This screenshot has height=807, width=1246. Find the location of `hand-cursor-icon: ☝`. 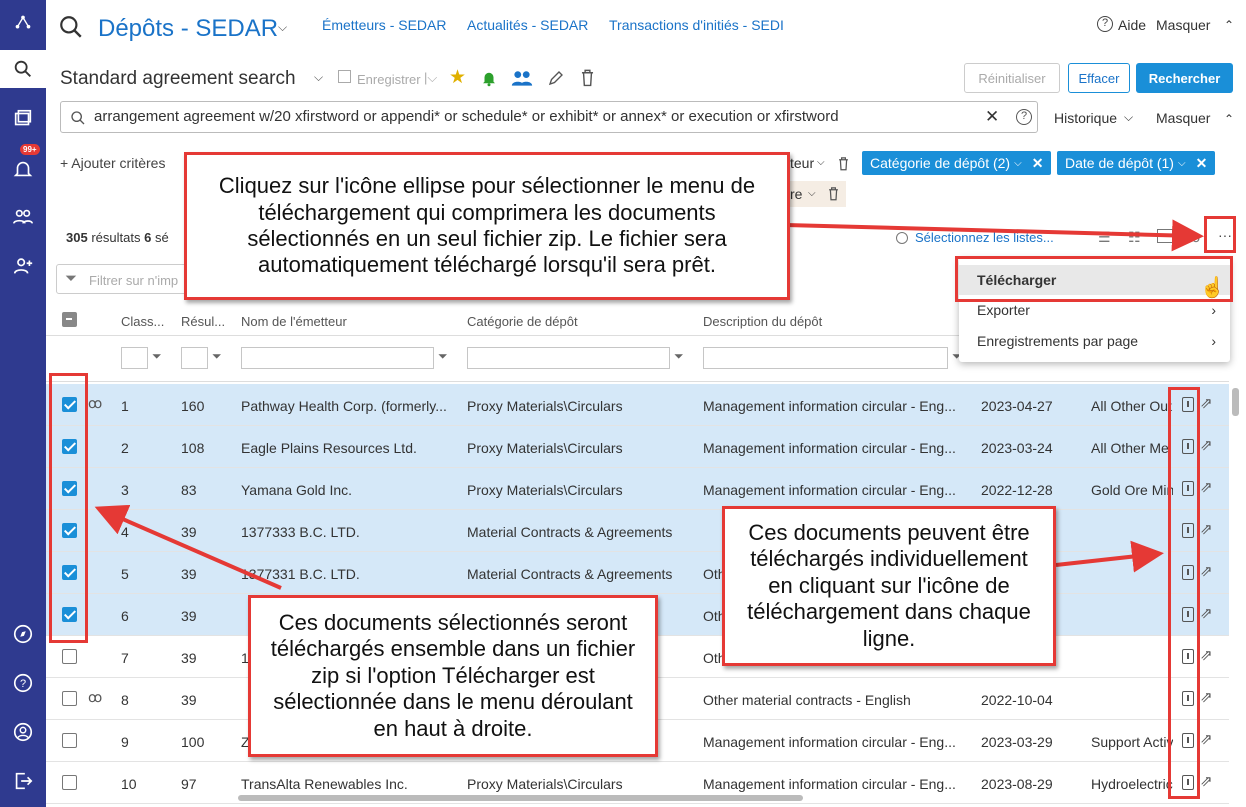

hand-cursor-icon: ☝ is located at coordinates (1212, 288).